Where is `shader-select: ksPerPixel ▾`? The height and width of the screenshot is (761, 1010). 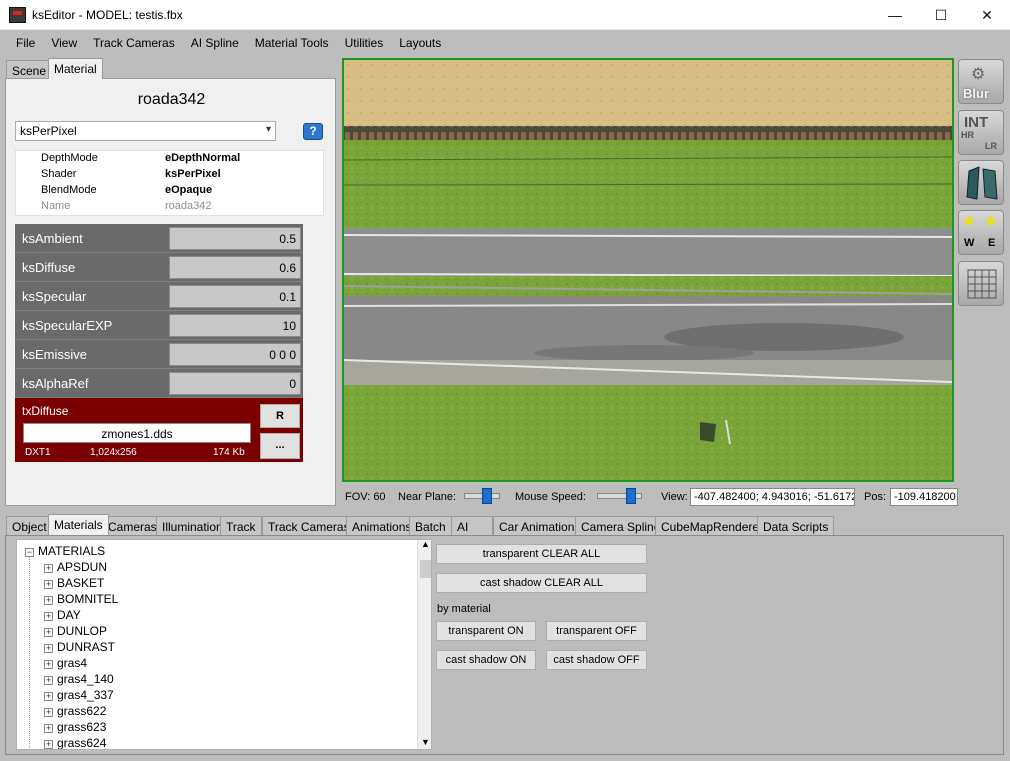 shader-select: ksPerPixel ▾ is located at coordinates (145, 131).